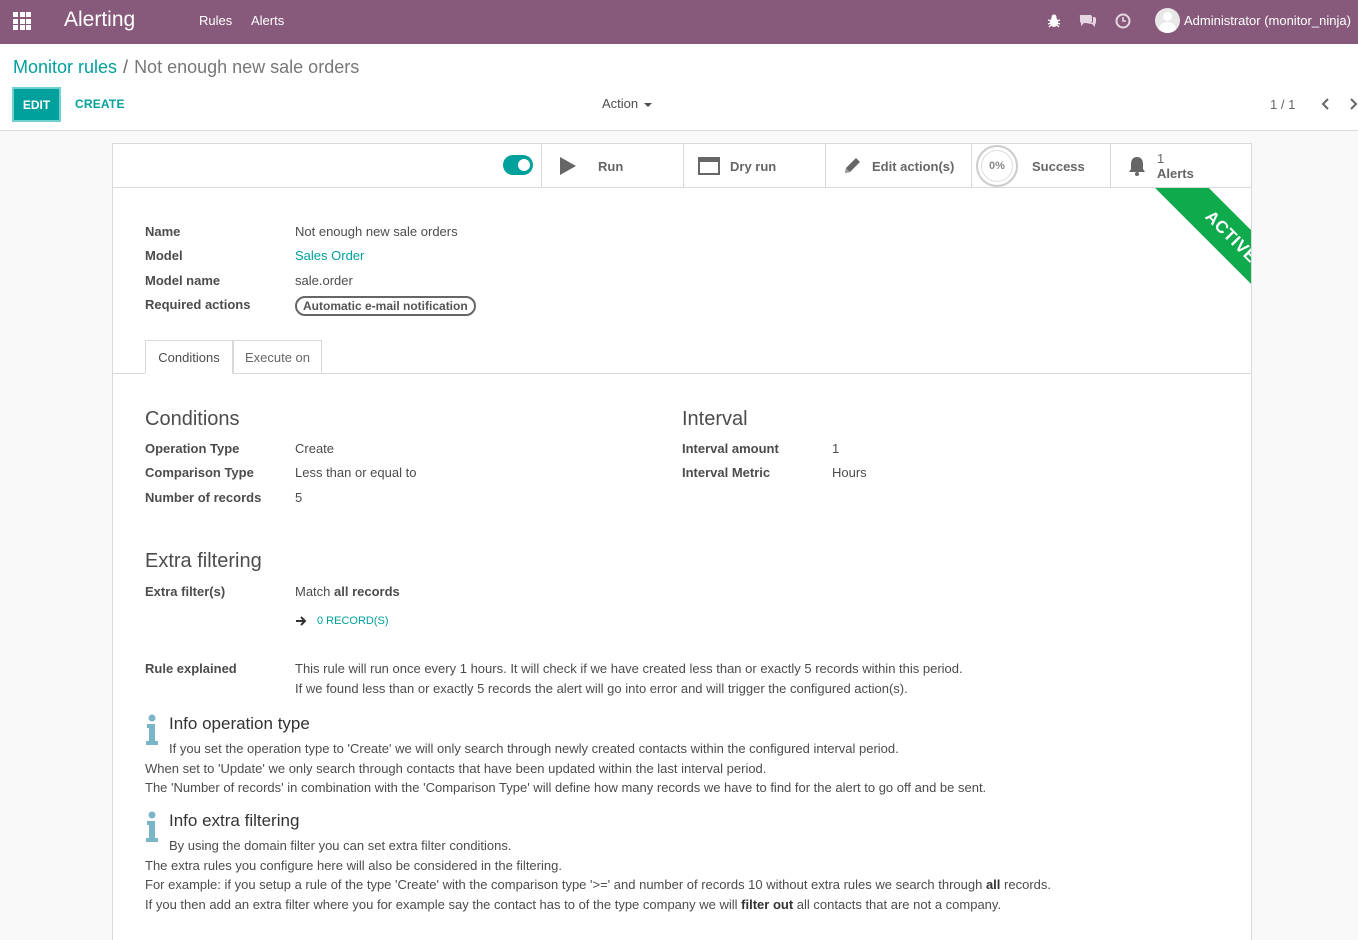 This screenshot has width=1358, height=940. Describe the element at coordinates (709, 166) in the screenshot. I see `window-icon` at that location.